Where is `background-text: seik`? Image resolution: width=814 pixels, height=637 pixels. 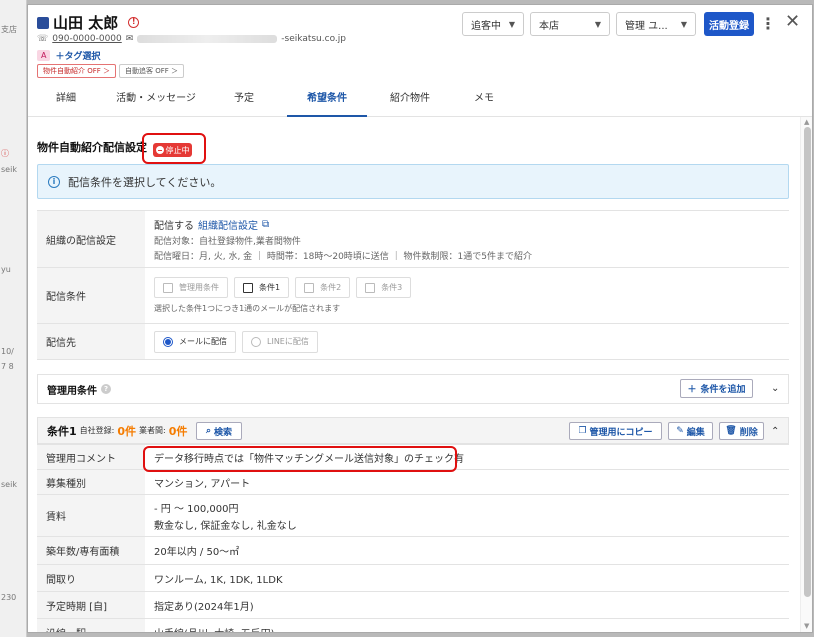 background-text: seik is located at coordinates (9, 169).